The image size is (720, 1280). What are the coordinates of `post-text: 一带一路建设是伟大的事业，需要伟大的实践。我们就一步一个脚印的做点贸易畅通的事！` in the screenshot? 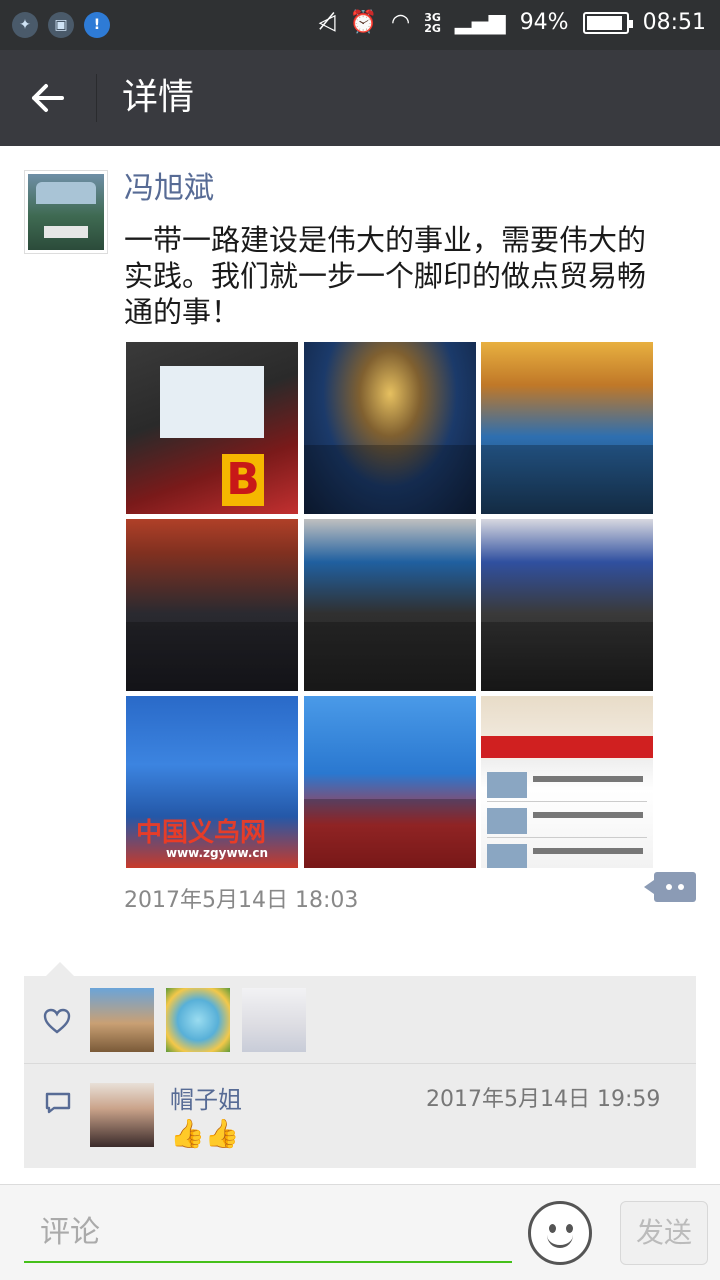 It's located at (385, 276).